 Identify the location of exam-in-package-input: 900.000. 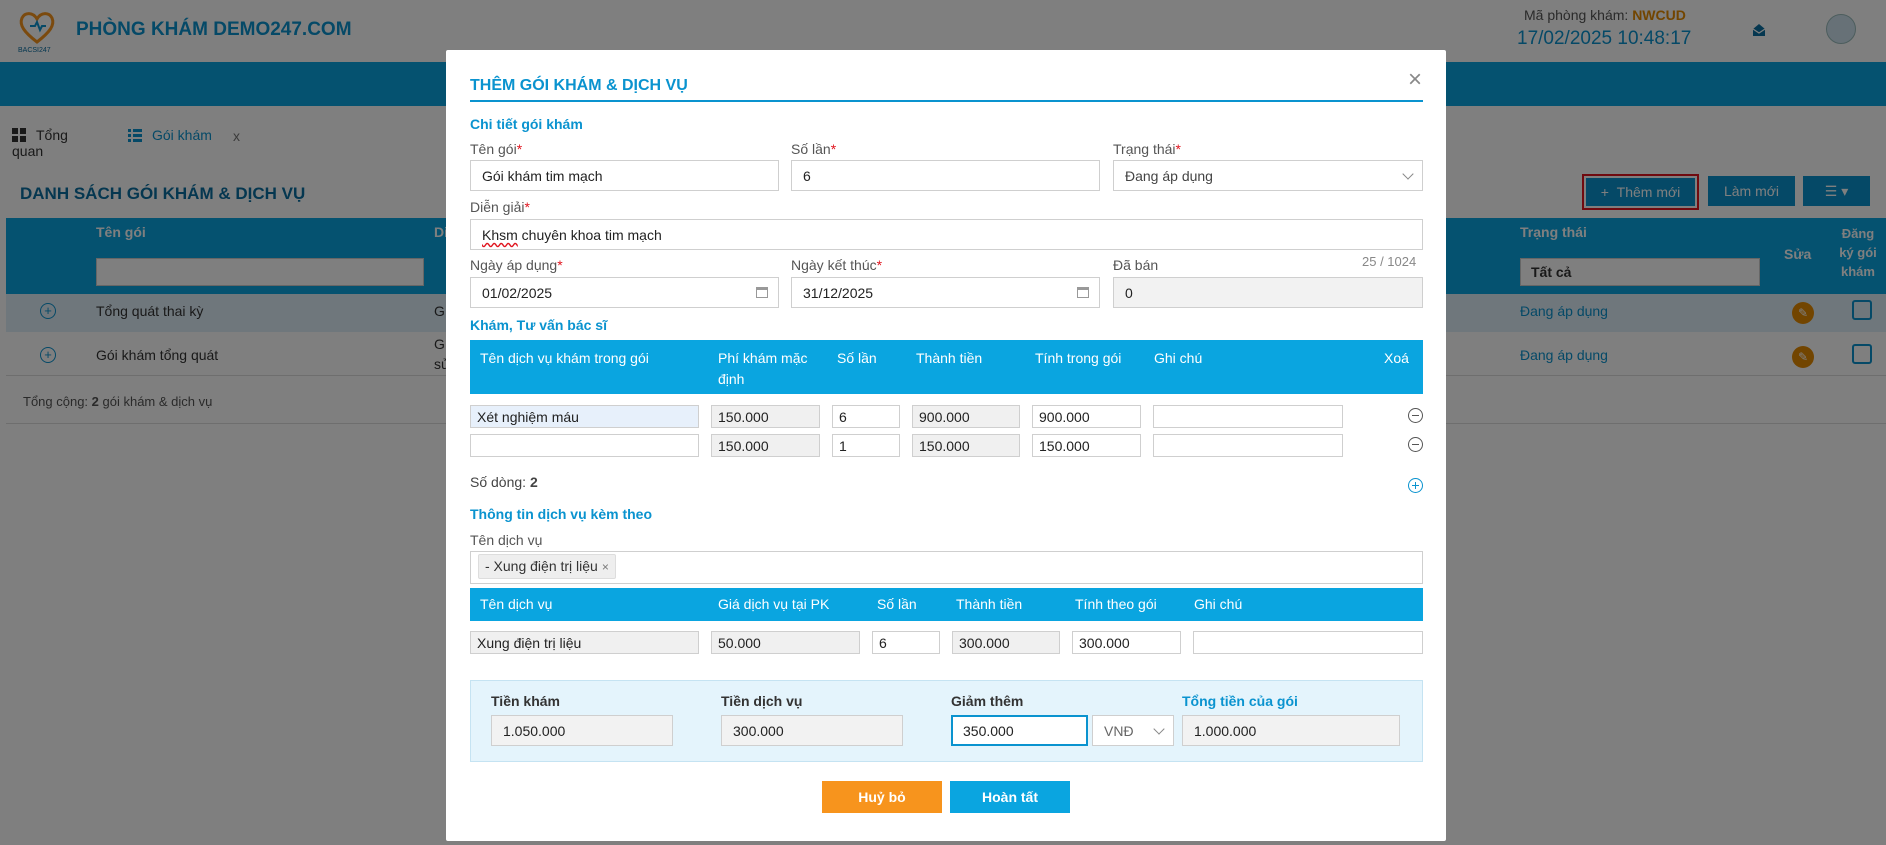
(1086, 416).